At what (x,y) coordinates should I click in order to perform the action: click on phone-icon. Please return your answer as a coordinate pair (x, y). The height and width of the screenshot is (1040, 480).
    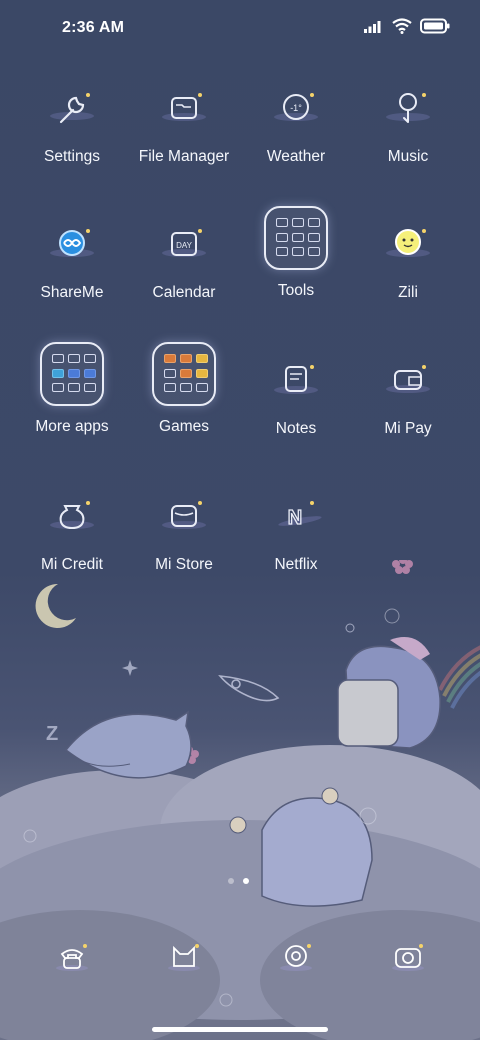
    Looking at the image, I should click on (72, 957).